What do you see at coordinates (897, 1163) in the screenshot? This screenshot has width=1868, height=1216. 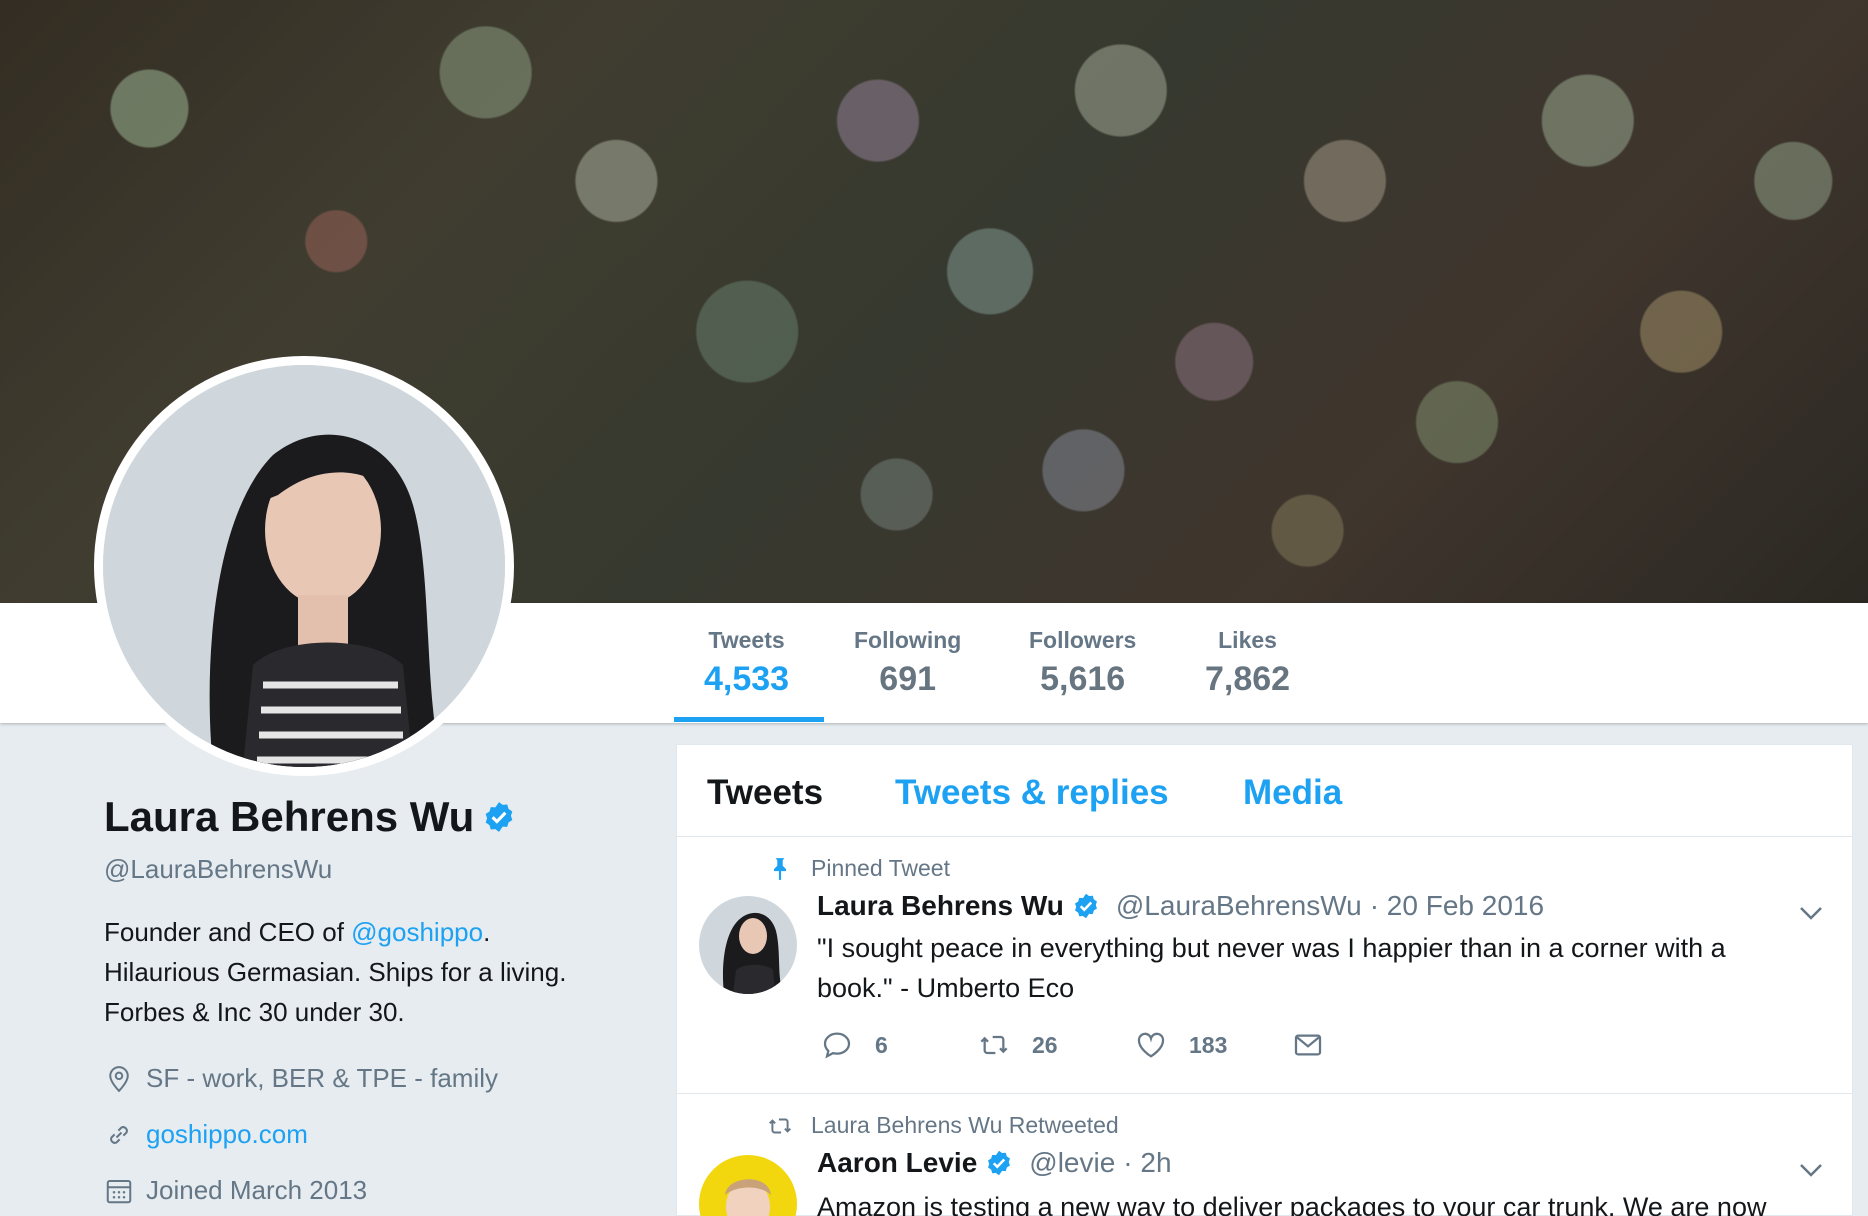 I see `tweet-author-name: Aaron Levie` at bounding box center [897, 1163].